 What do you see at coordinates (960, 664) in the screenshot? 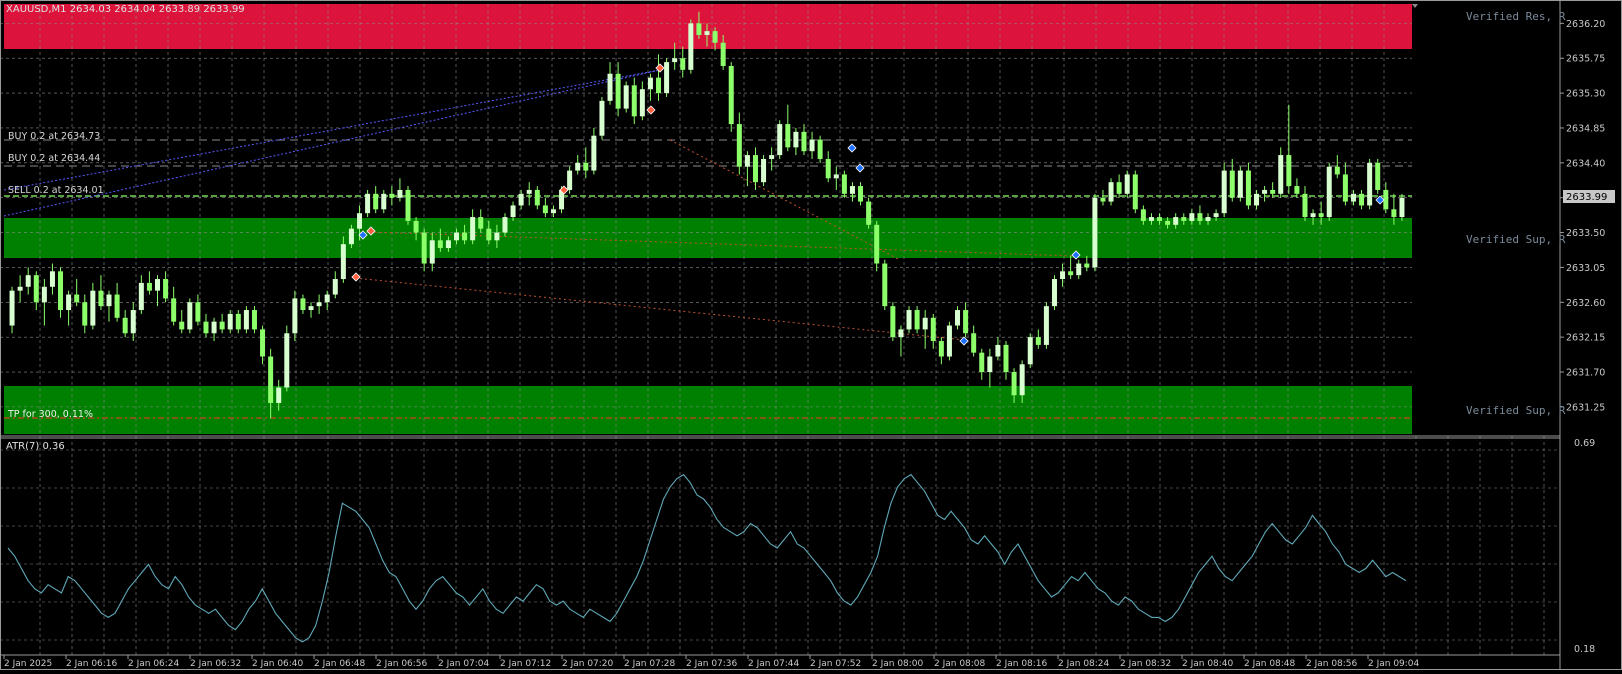
I see `time-tick-label: 2 Jan 08:08` at bounding box center [960, 664].